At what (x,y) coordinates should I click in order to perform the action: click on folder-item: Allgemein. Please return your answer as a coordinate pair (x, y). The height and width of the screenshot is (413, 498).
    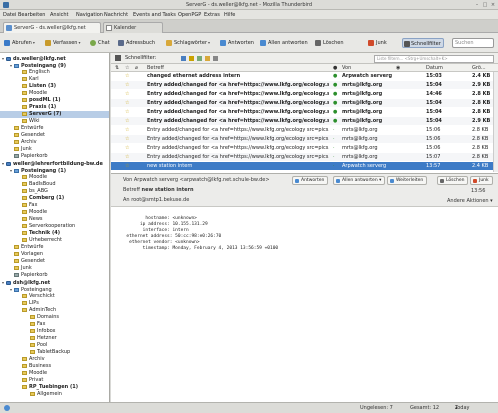
    Looking at the image, I should click on (54, 394).